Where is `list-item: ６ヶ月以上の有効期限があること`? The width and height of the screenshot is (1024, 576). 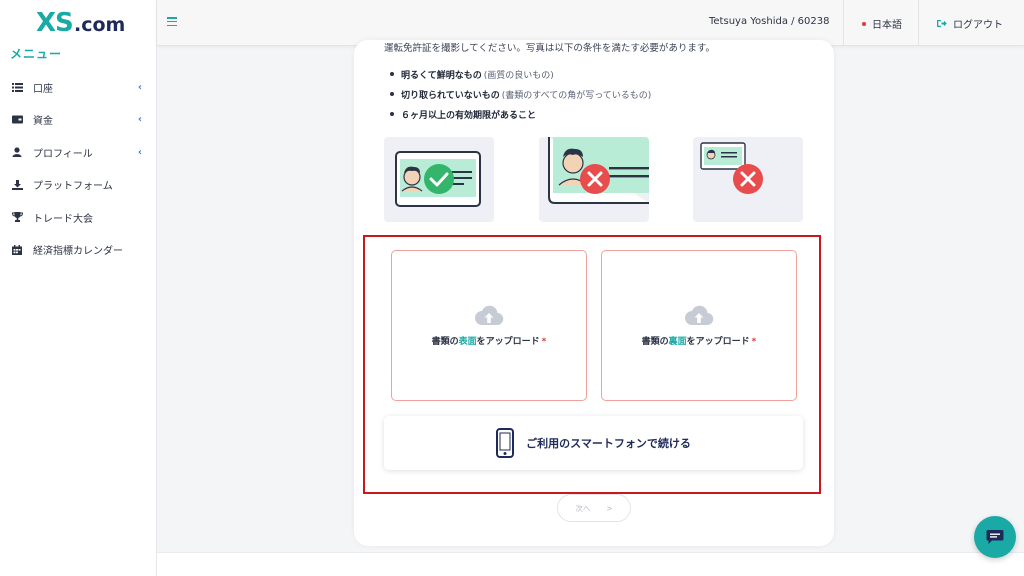 list-item: ６ヶ月以上の有効期限があること is located at coordinates (520, 114).